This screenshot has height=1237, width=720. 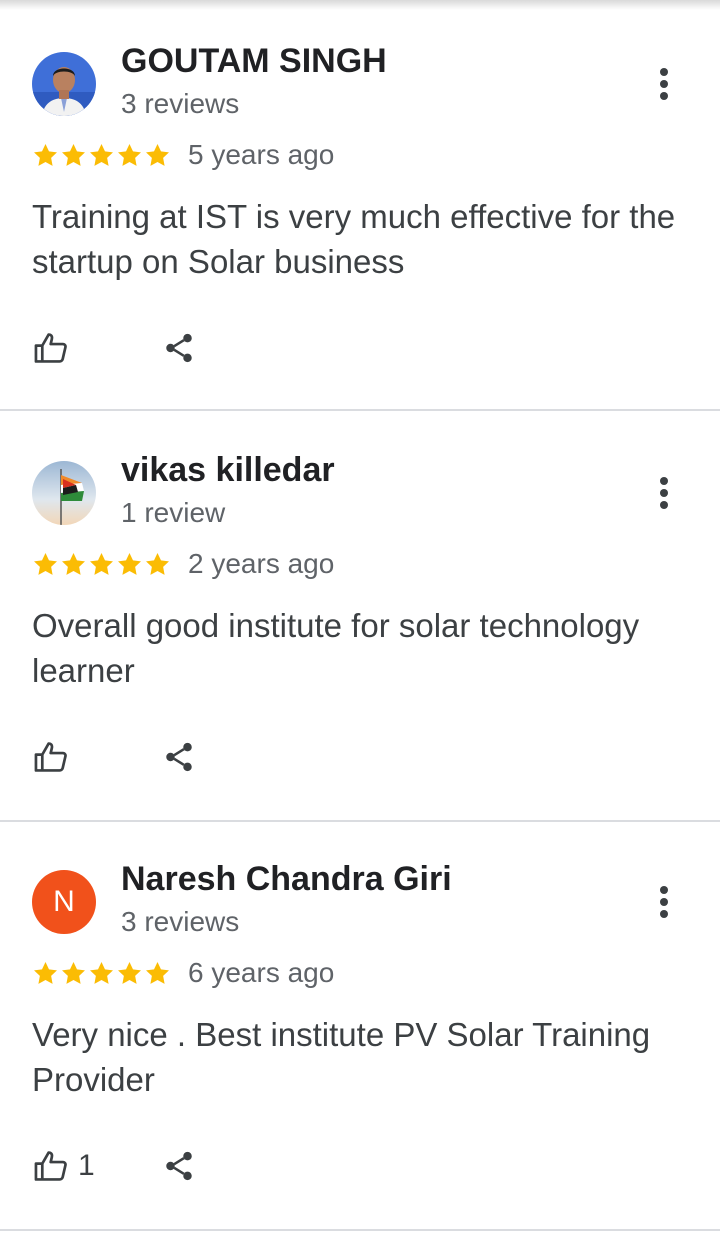 I want to click on rating-row: 5 years ago, so click(x=183, y=155).